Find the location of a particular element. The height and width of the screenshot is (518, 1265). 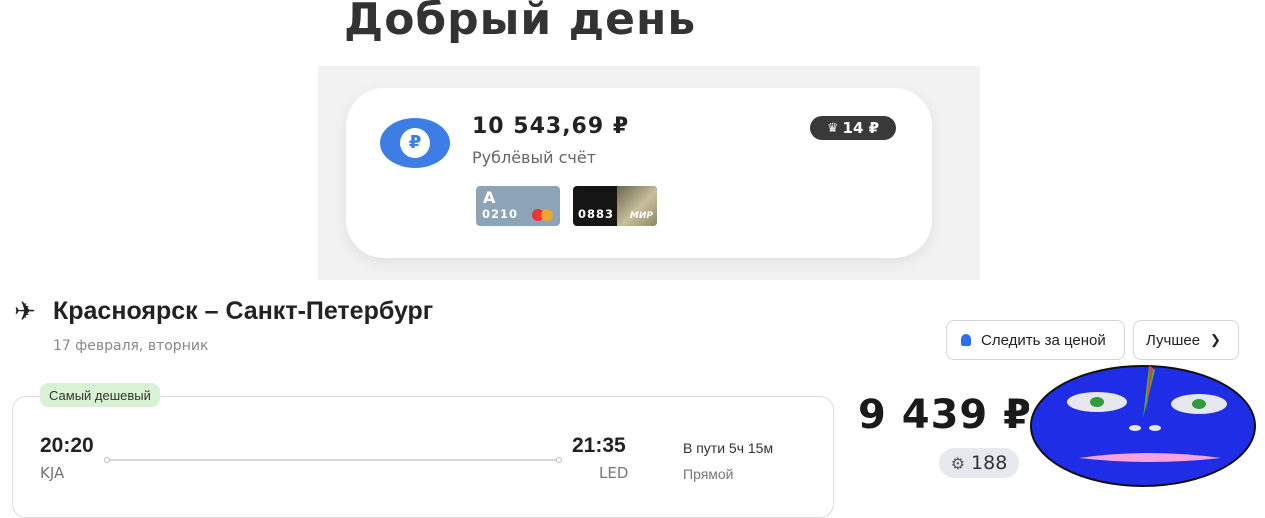

blue-face-illustration is located at coordinates (1143, 426).